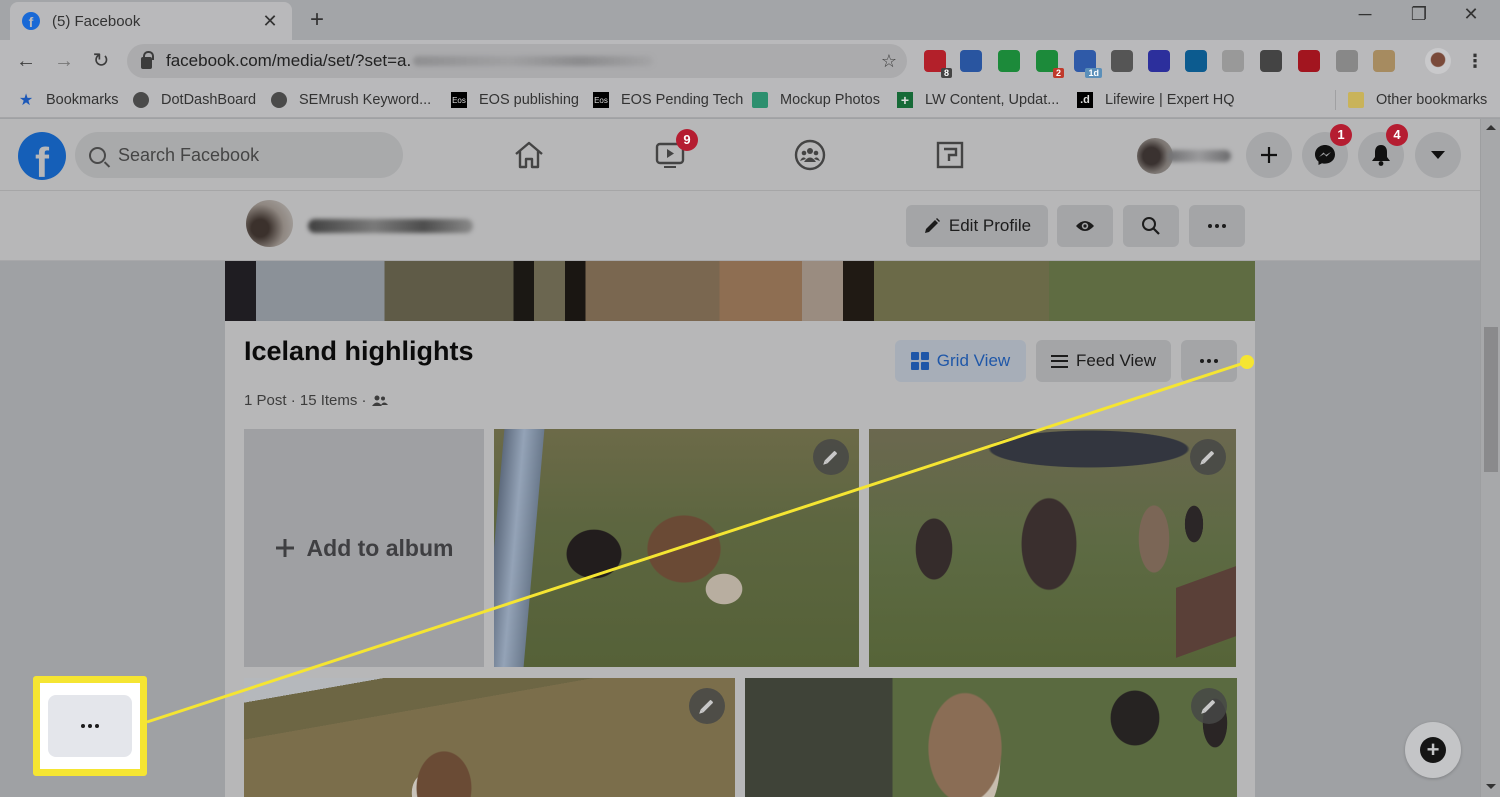 This screenshot has width=1500, height=797. I want to click on bookmark-star-icon: ☆, so click(889, 61).